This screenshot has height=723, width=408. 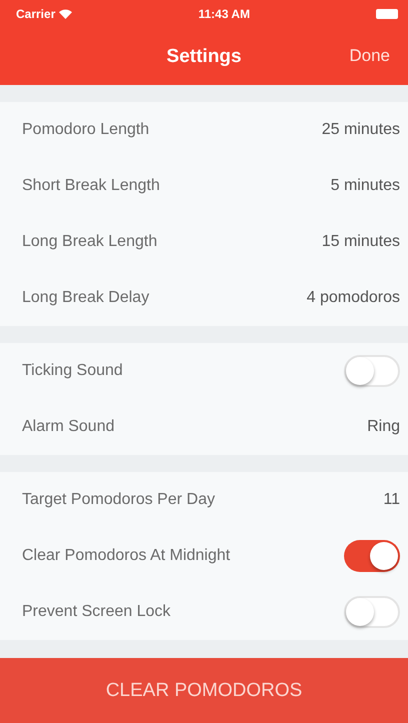 What do you see at coordinates (353, 298) in the screenshot?
I see `setting-value: 4 pomodoros` at bounding box center [353, 298].